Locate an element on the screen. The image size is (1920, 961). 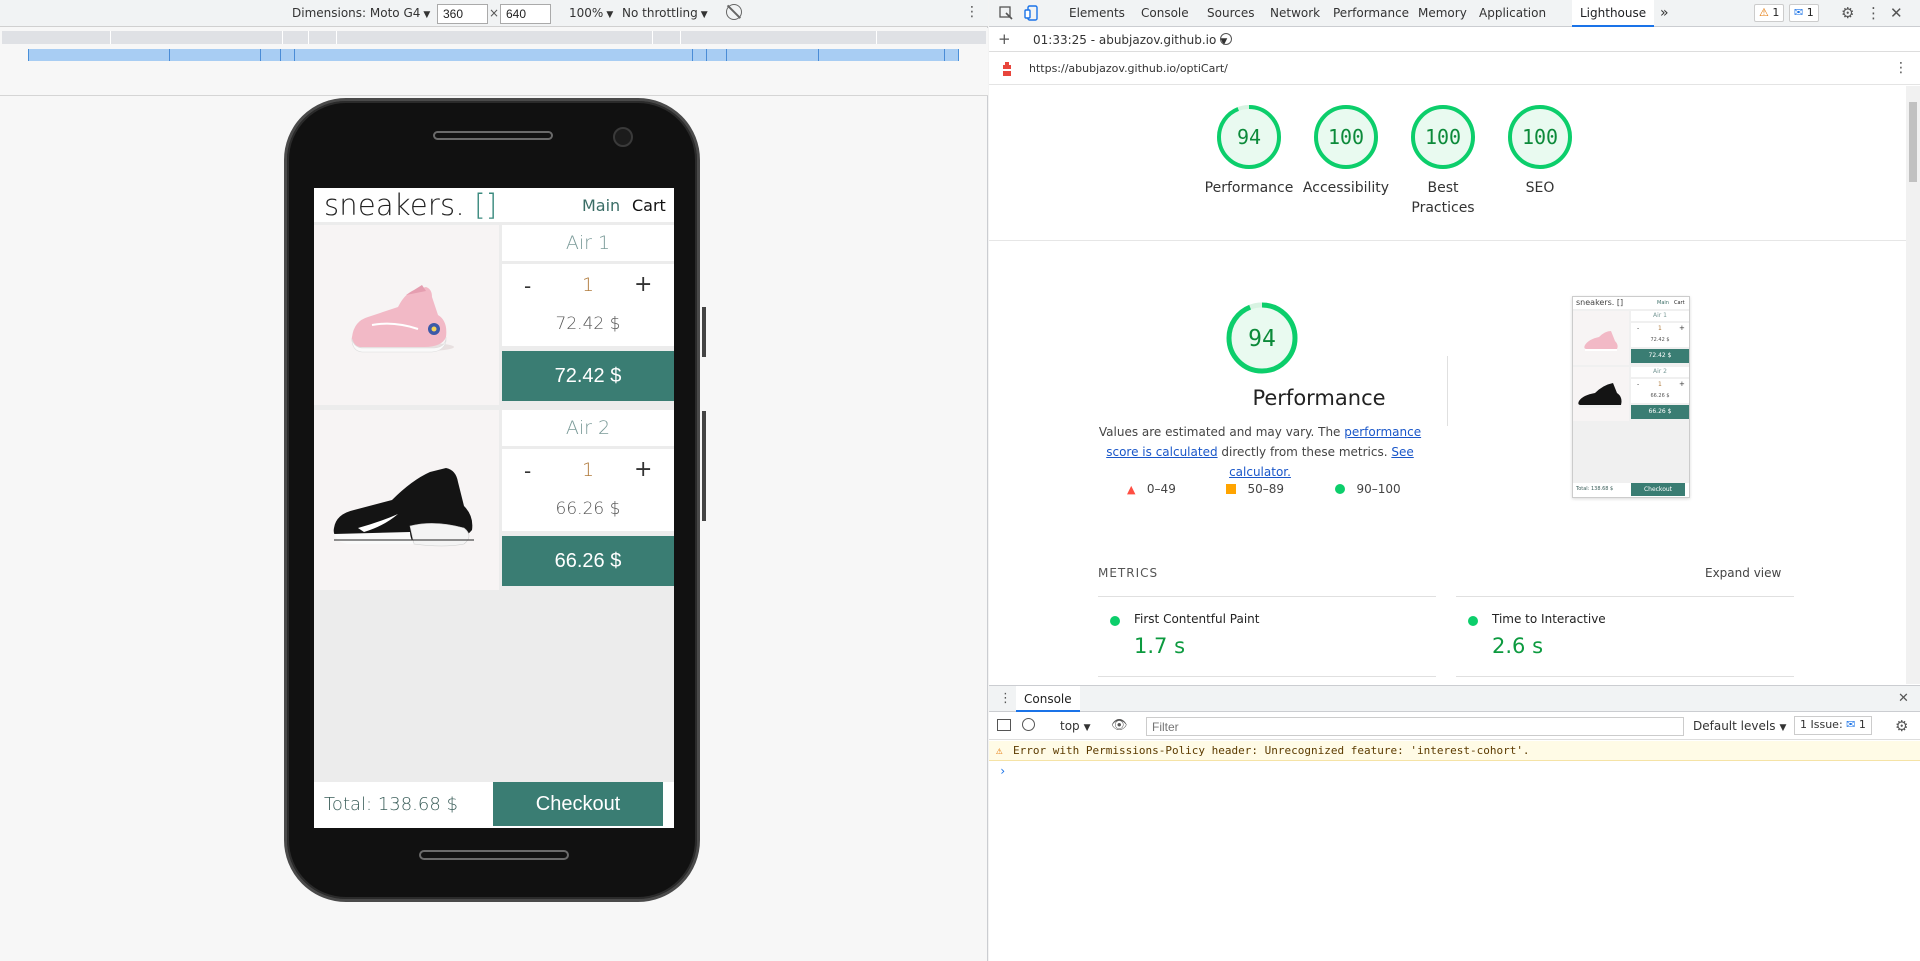
thumb-cart-total: Total: 138.68 $ is located at coordinates (1595, 489).